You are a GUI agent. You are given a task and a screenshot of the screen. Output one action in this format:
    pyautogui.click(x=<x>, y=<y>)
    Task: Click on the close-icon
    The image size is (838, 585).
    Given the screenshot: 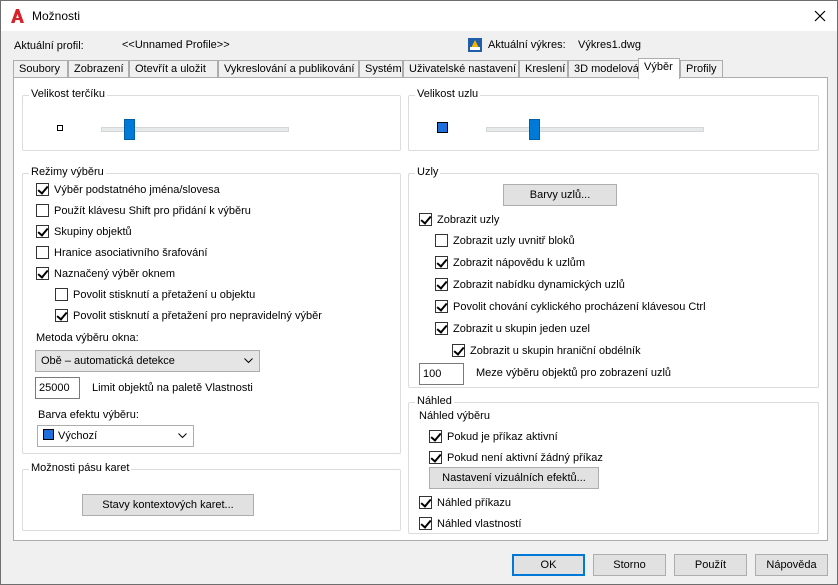 What is the action you would take?
    pyautogui.click(x=820, y=16)
    